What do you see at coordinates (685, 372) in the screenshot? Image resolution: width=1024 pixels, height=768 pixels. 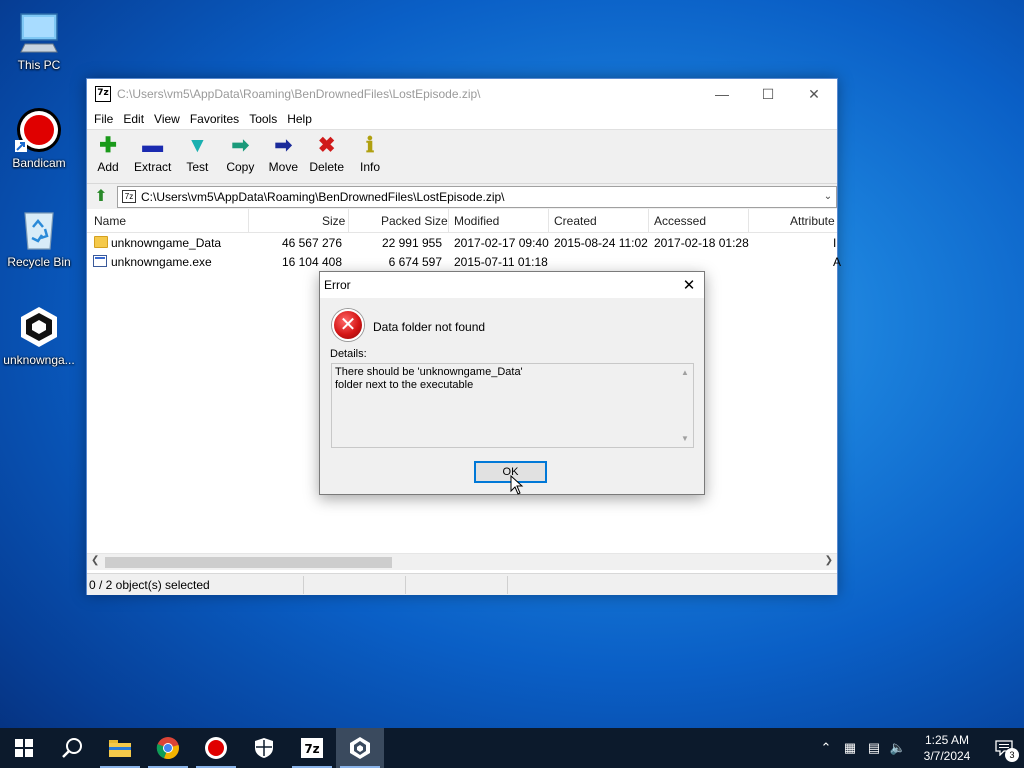 I see `scroll-up-icon: ▲` at bounding box center [685, 372].